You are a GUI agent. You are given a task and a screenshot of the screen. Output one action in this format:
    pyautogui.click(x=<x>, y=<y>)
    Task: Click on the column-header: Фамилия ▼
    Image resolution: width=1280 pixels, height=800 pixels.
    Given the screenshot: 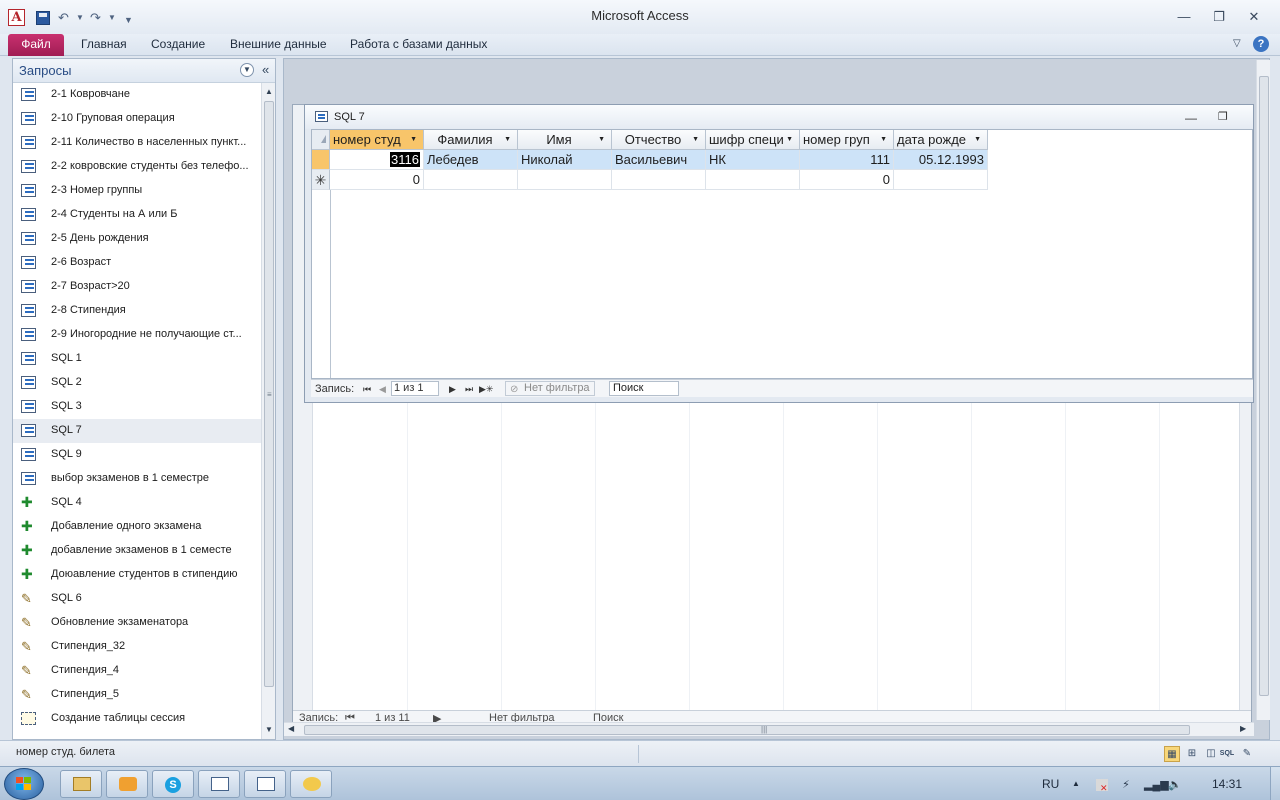 What is the action you would take?
    pyautogui.click(x=471, y=140)
    